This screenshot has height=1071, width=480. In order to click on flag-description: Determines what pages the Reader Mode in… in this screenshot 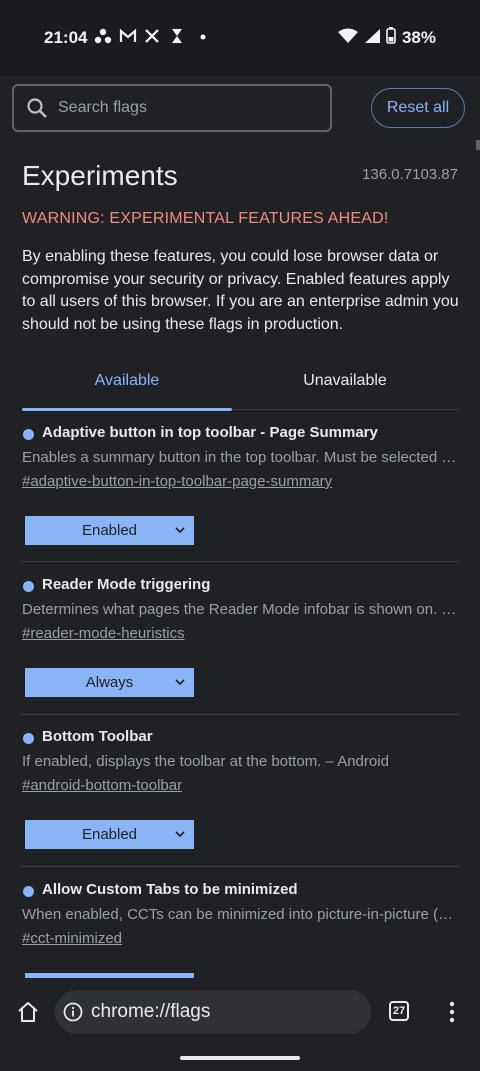, I will do `click(240, 609)`.